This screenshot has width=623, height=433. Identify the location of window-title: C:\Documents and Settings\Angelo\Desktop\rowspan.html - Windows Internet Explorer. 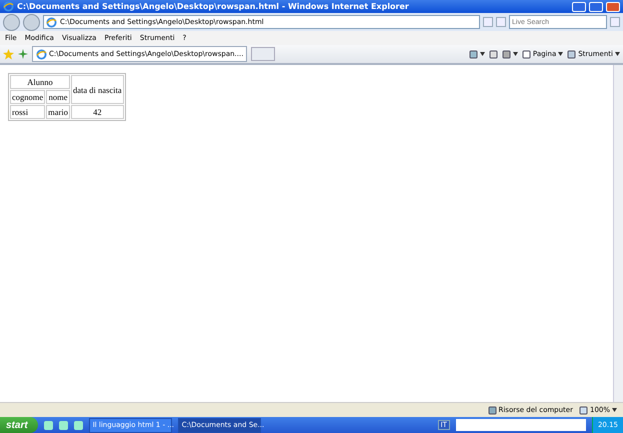
(213, 6).